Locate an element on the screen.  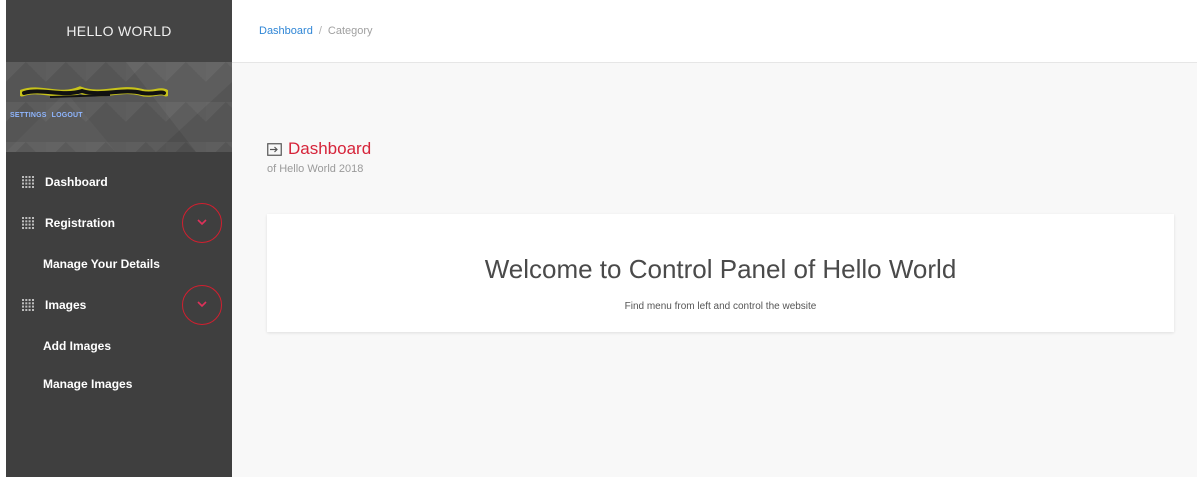
sidebar-item-label: Registration is located at coordinates (80, 222).